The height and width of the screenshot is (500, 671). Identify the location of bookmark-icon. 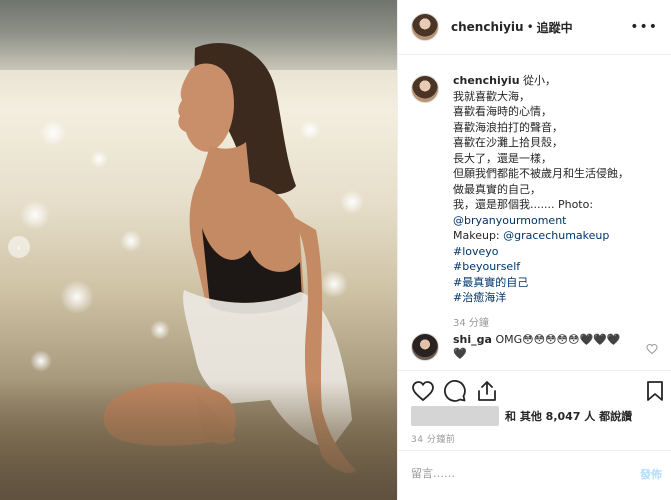
(655, 391).